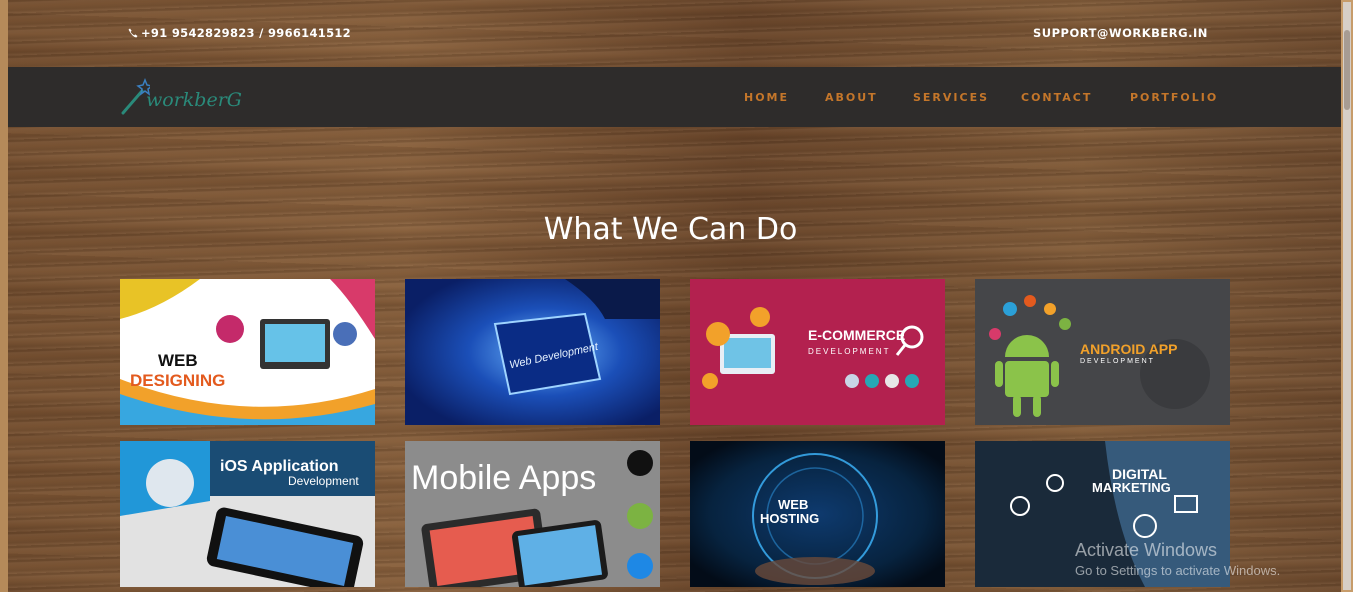  I want to click on mobile-apps-label: Mobile Apps, so click(503, 478).